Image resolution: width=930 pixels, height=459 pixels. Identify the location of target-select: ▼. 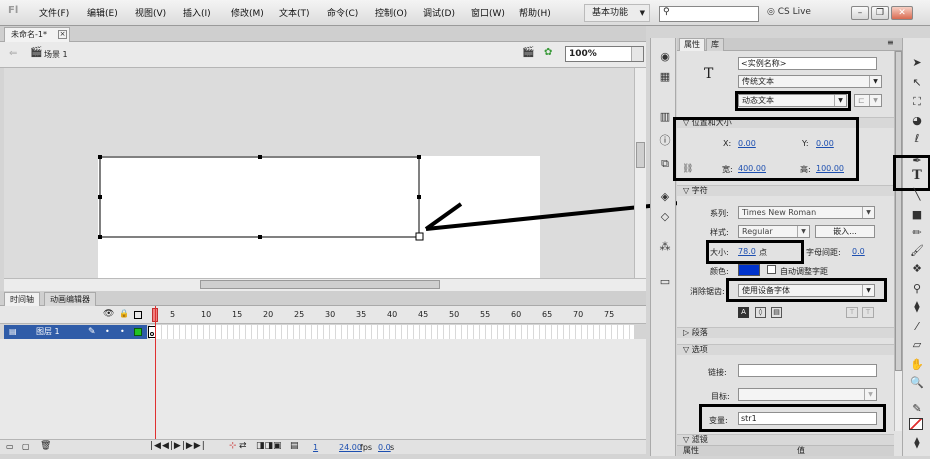
(807, 394).